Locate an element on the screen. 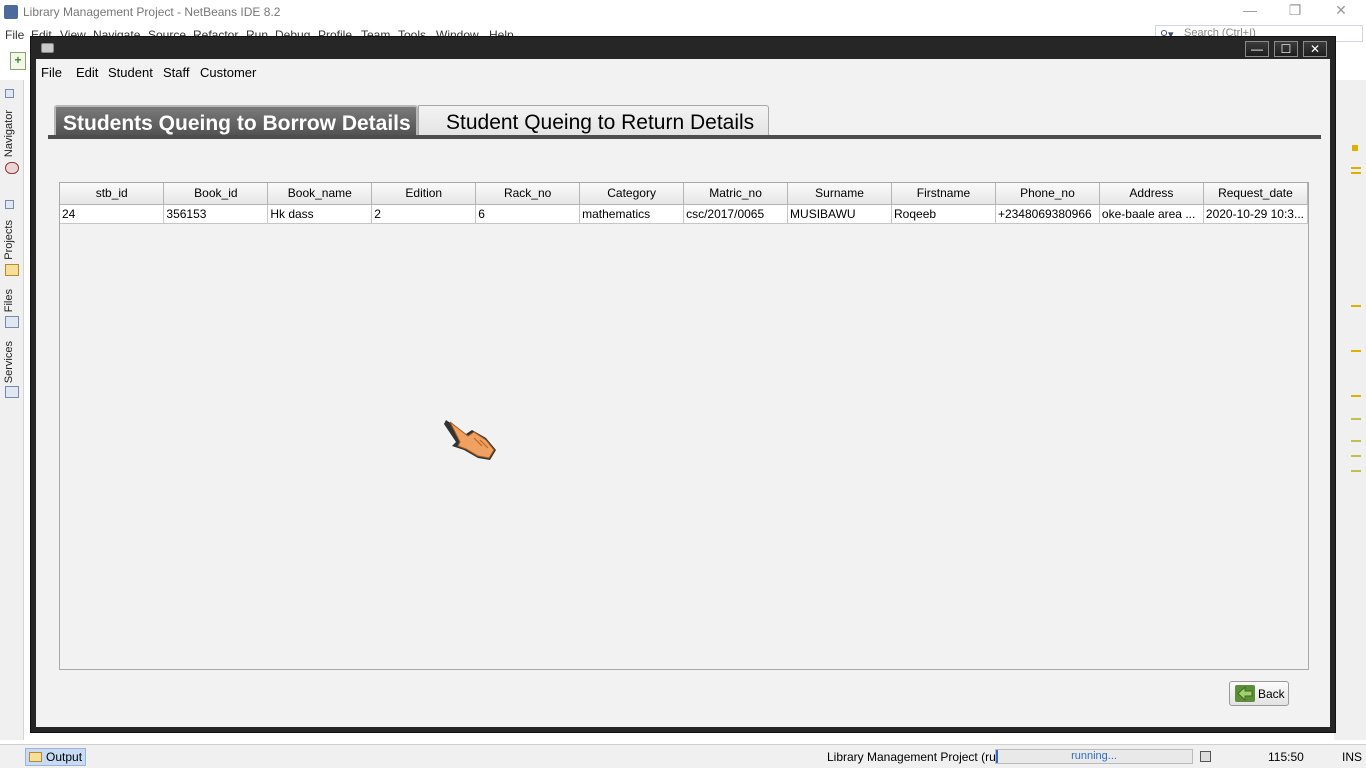  app-maximize-button: ☐ is located at coordinates (1286, 49).